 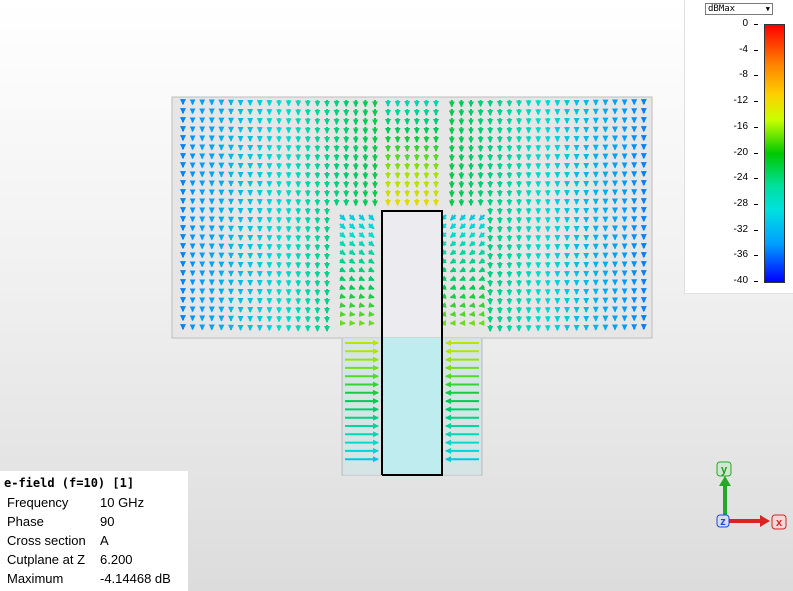 I want to click on axes-gizmo: y z x, so click(x=746, y=495).